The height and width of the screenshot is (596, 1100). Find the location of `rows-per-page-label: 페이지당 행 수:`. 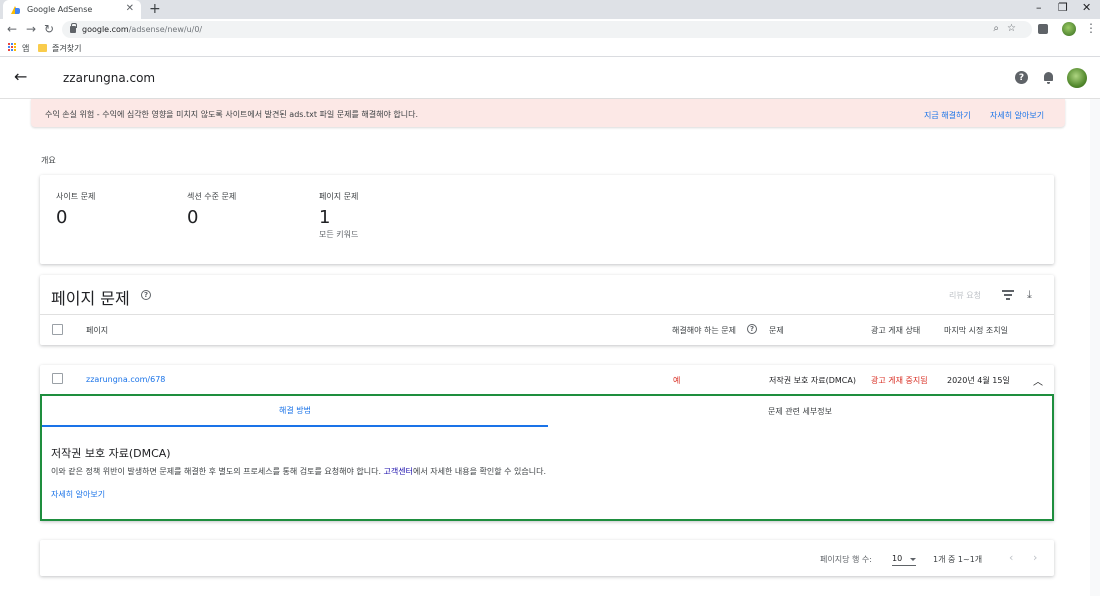

rows-per-page-label: 페이지당 행 수: is located at coordinates (846, 559).